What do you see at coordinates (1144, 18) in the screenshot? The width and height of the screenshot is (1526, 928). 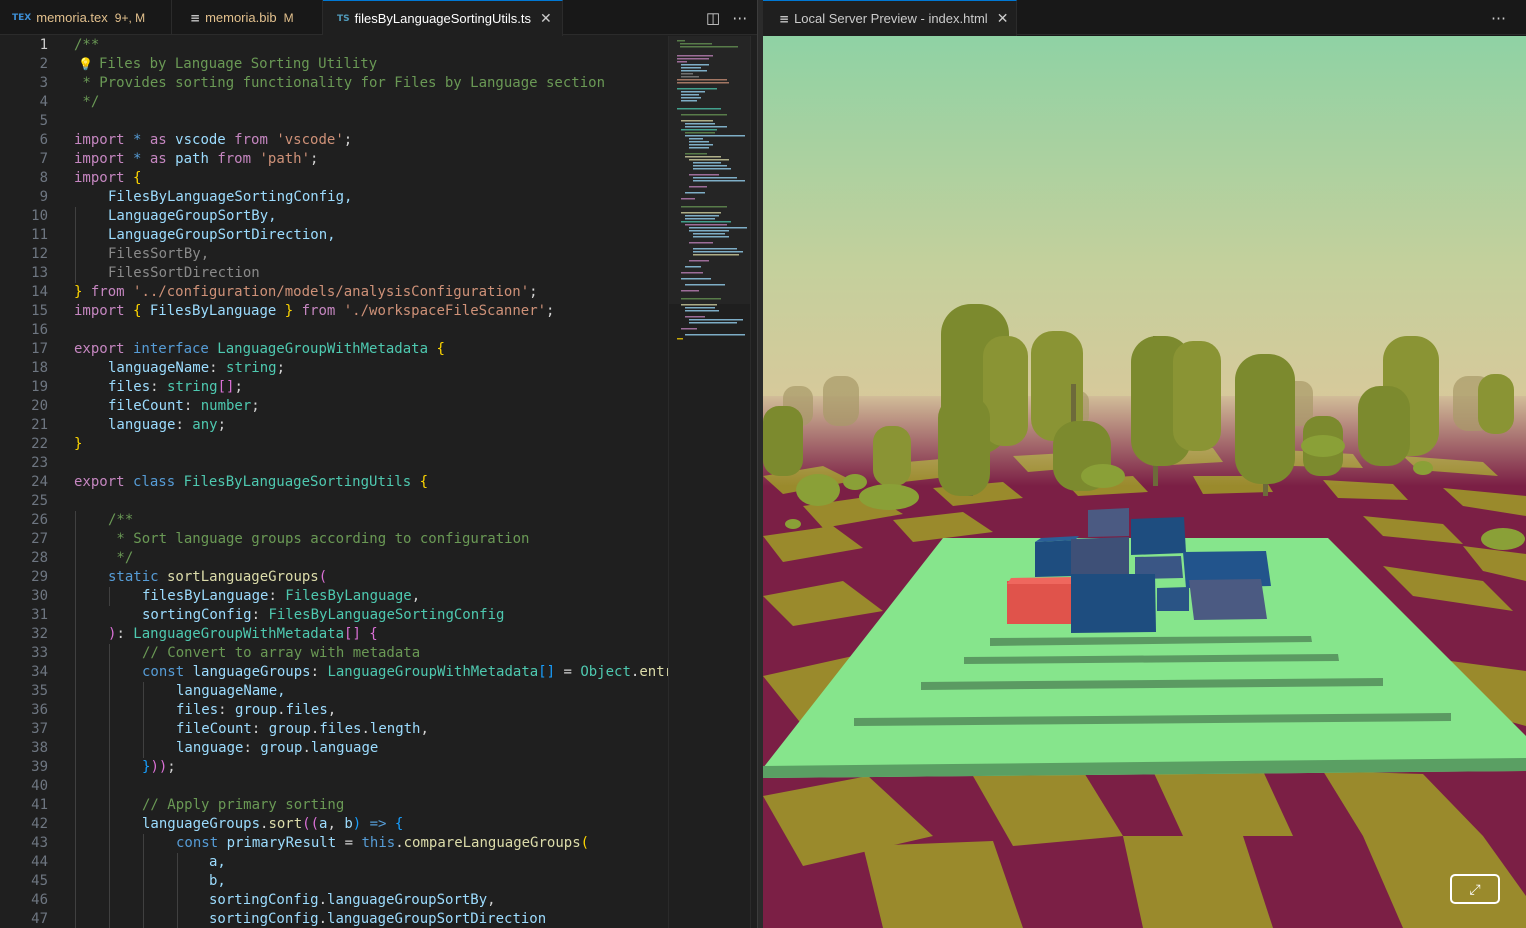 I see `tab-bar-right: ≡ Local Server Preview - index.html ✕ ⋯` at bounding box center [1144, 18].